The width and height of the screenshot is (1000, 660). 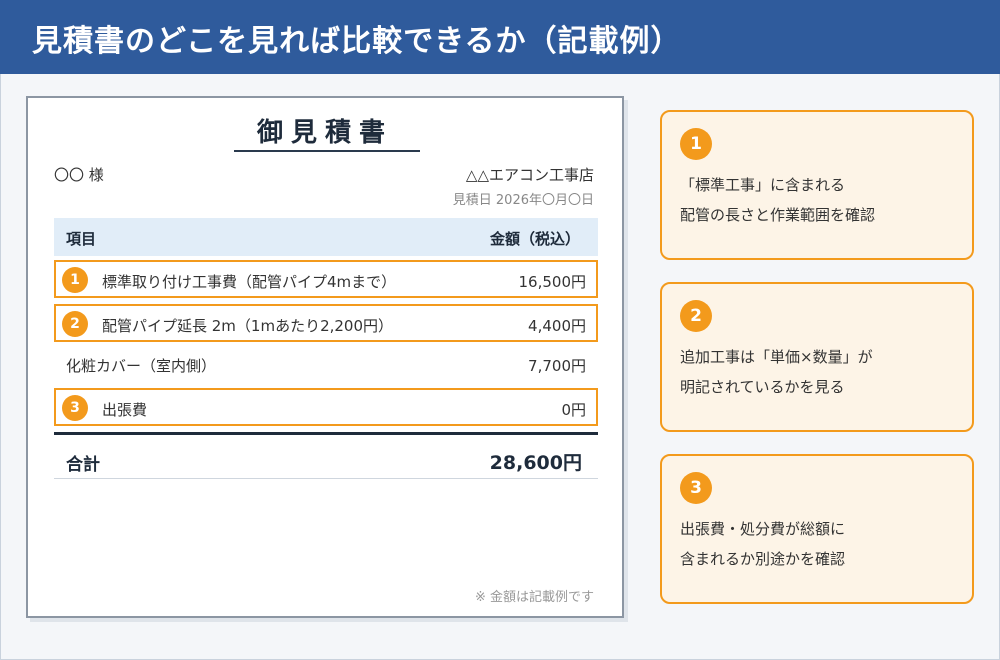 I want to click on estimate-date: 見積日 2026年〇月〇日, so click(x=523, y=200).